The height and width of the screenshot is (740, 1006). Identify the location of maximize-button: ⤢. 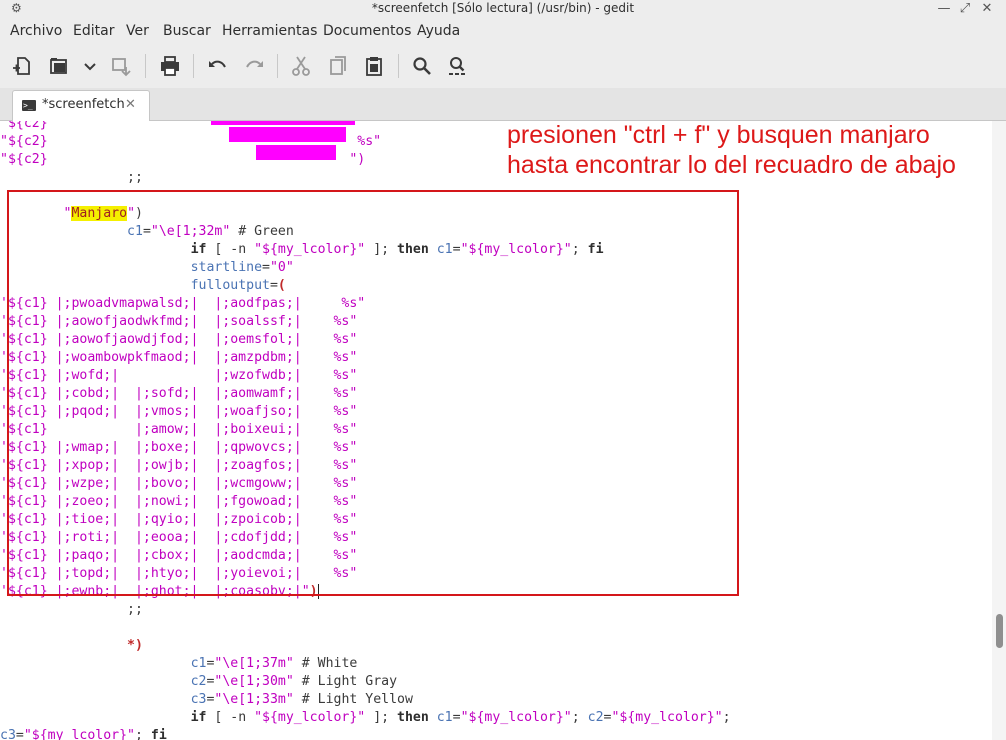
(965, 8).